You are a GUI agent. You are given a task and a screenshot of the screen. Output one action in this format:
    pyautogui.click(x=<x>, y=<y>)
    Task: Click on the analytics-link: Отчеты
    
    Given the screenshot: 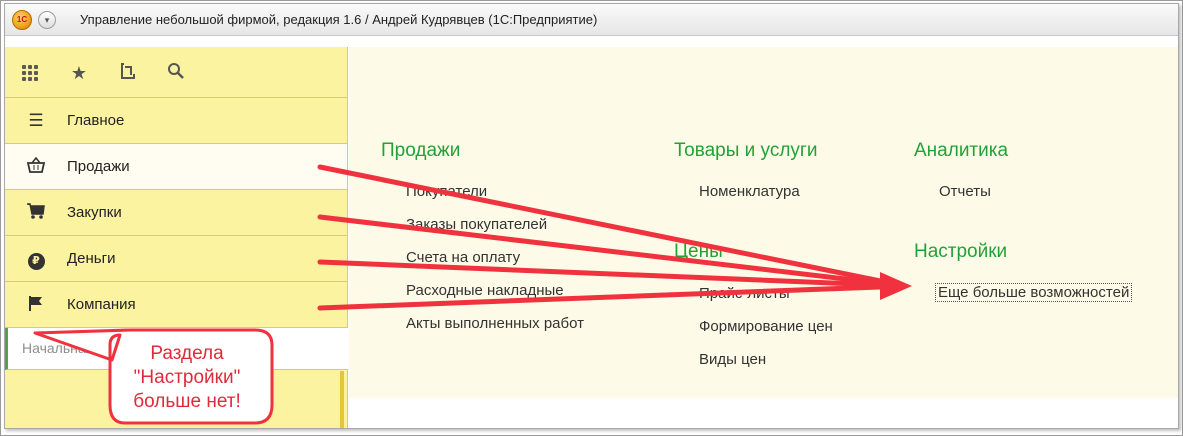 What is the action you would take?
    pyautogui.click(x=965, y=191)
    